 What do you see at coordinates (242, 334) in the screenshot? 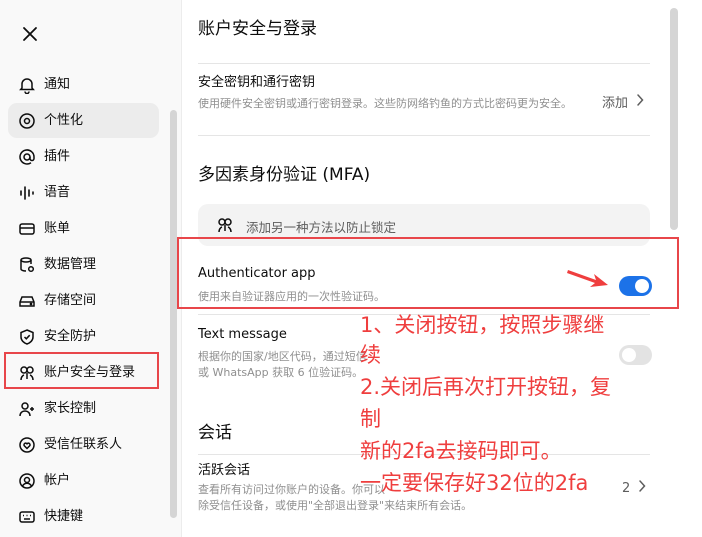
I see `text-message-title: Text message` at bounding box center [242, 334].